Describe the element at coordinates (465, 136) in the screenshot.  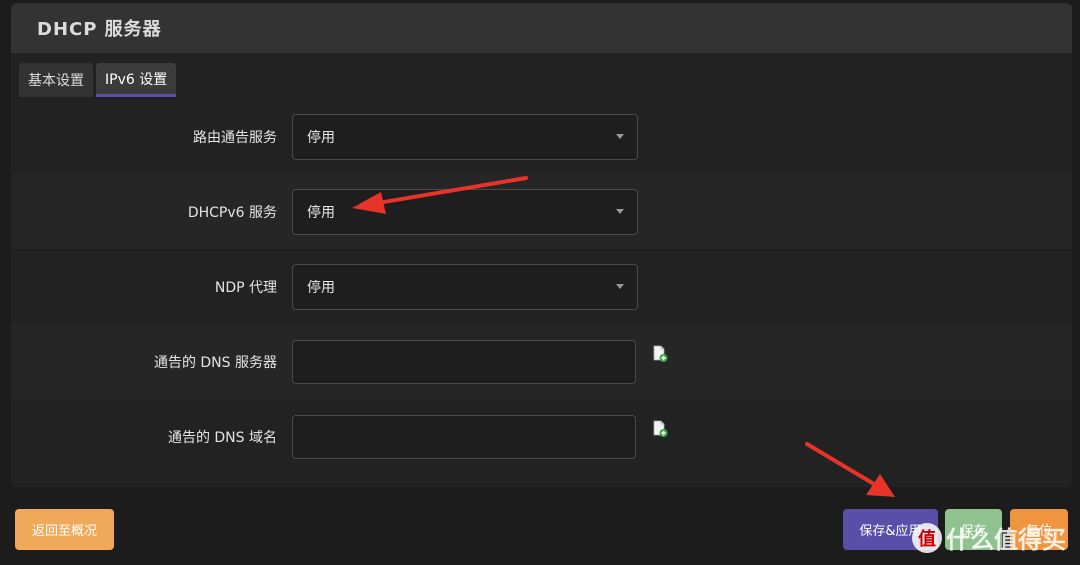
I see `ra-service-select: 停用` at that location.